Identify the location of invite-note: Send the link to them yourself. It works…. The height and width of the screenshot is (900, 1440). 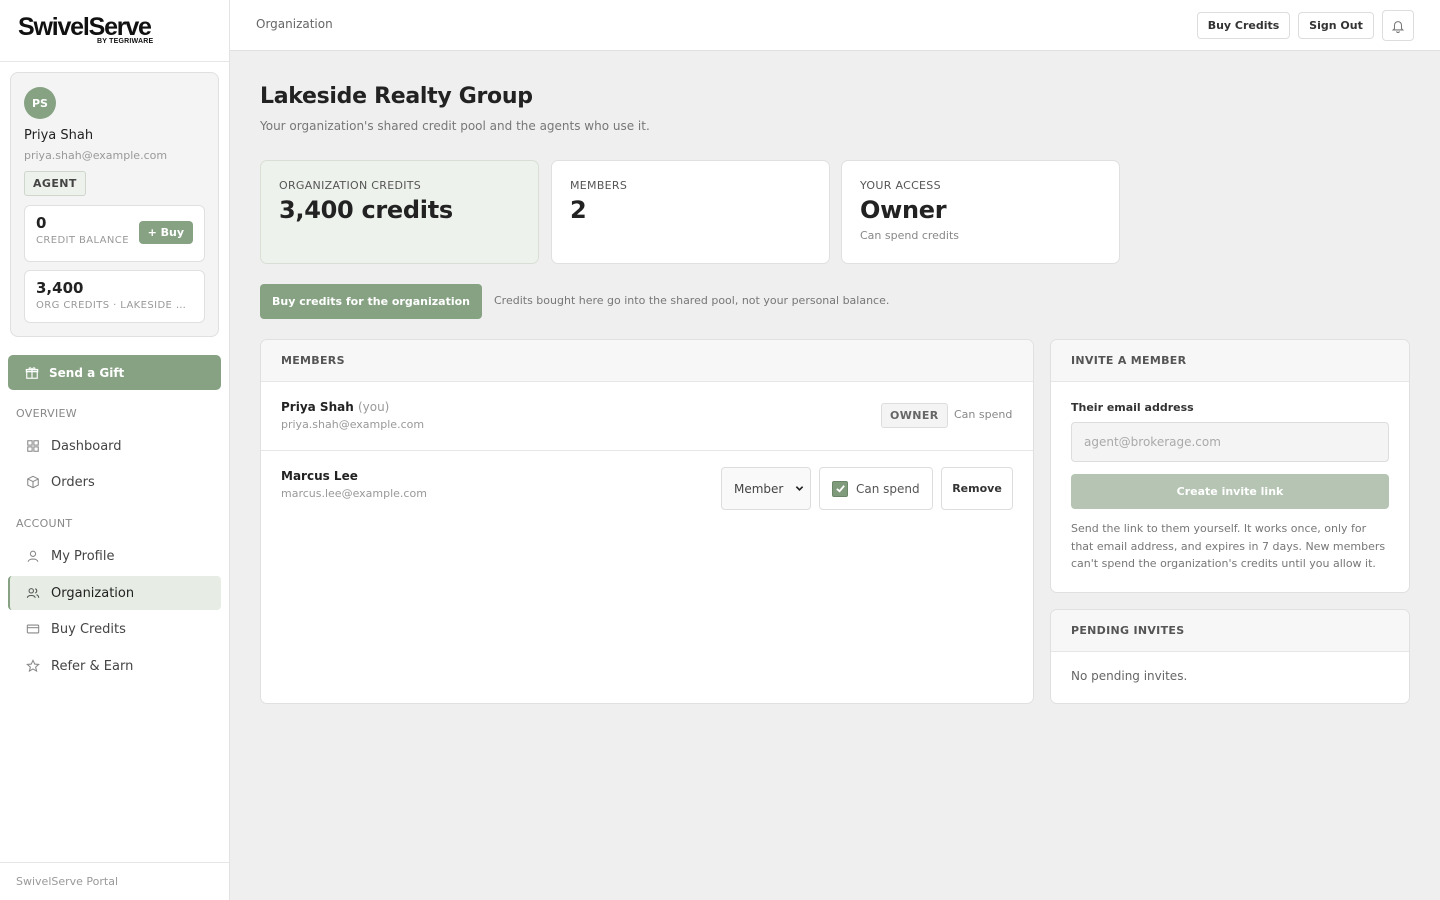
(1228, 546).